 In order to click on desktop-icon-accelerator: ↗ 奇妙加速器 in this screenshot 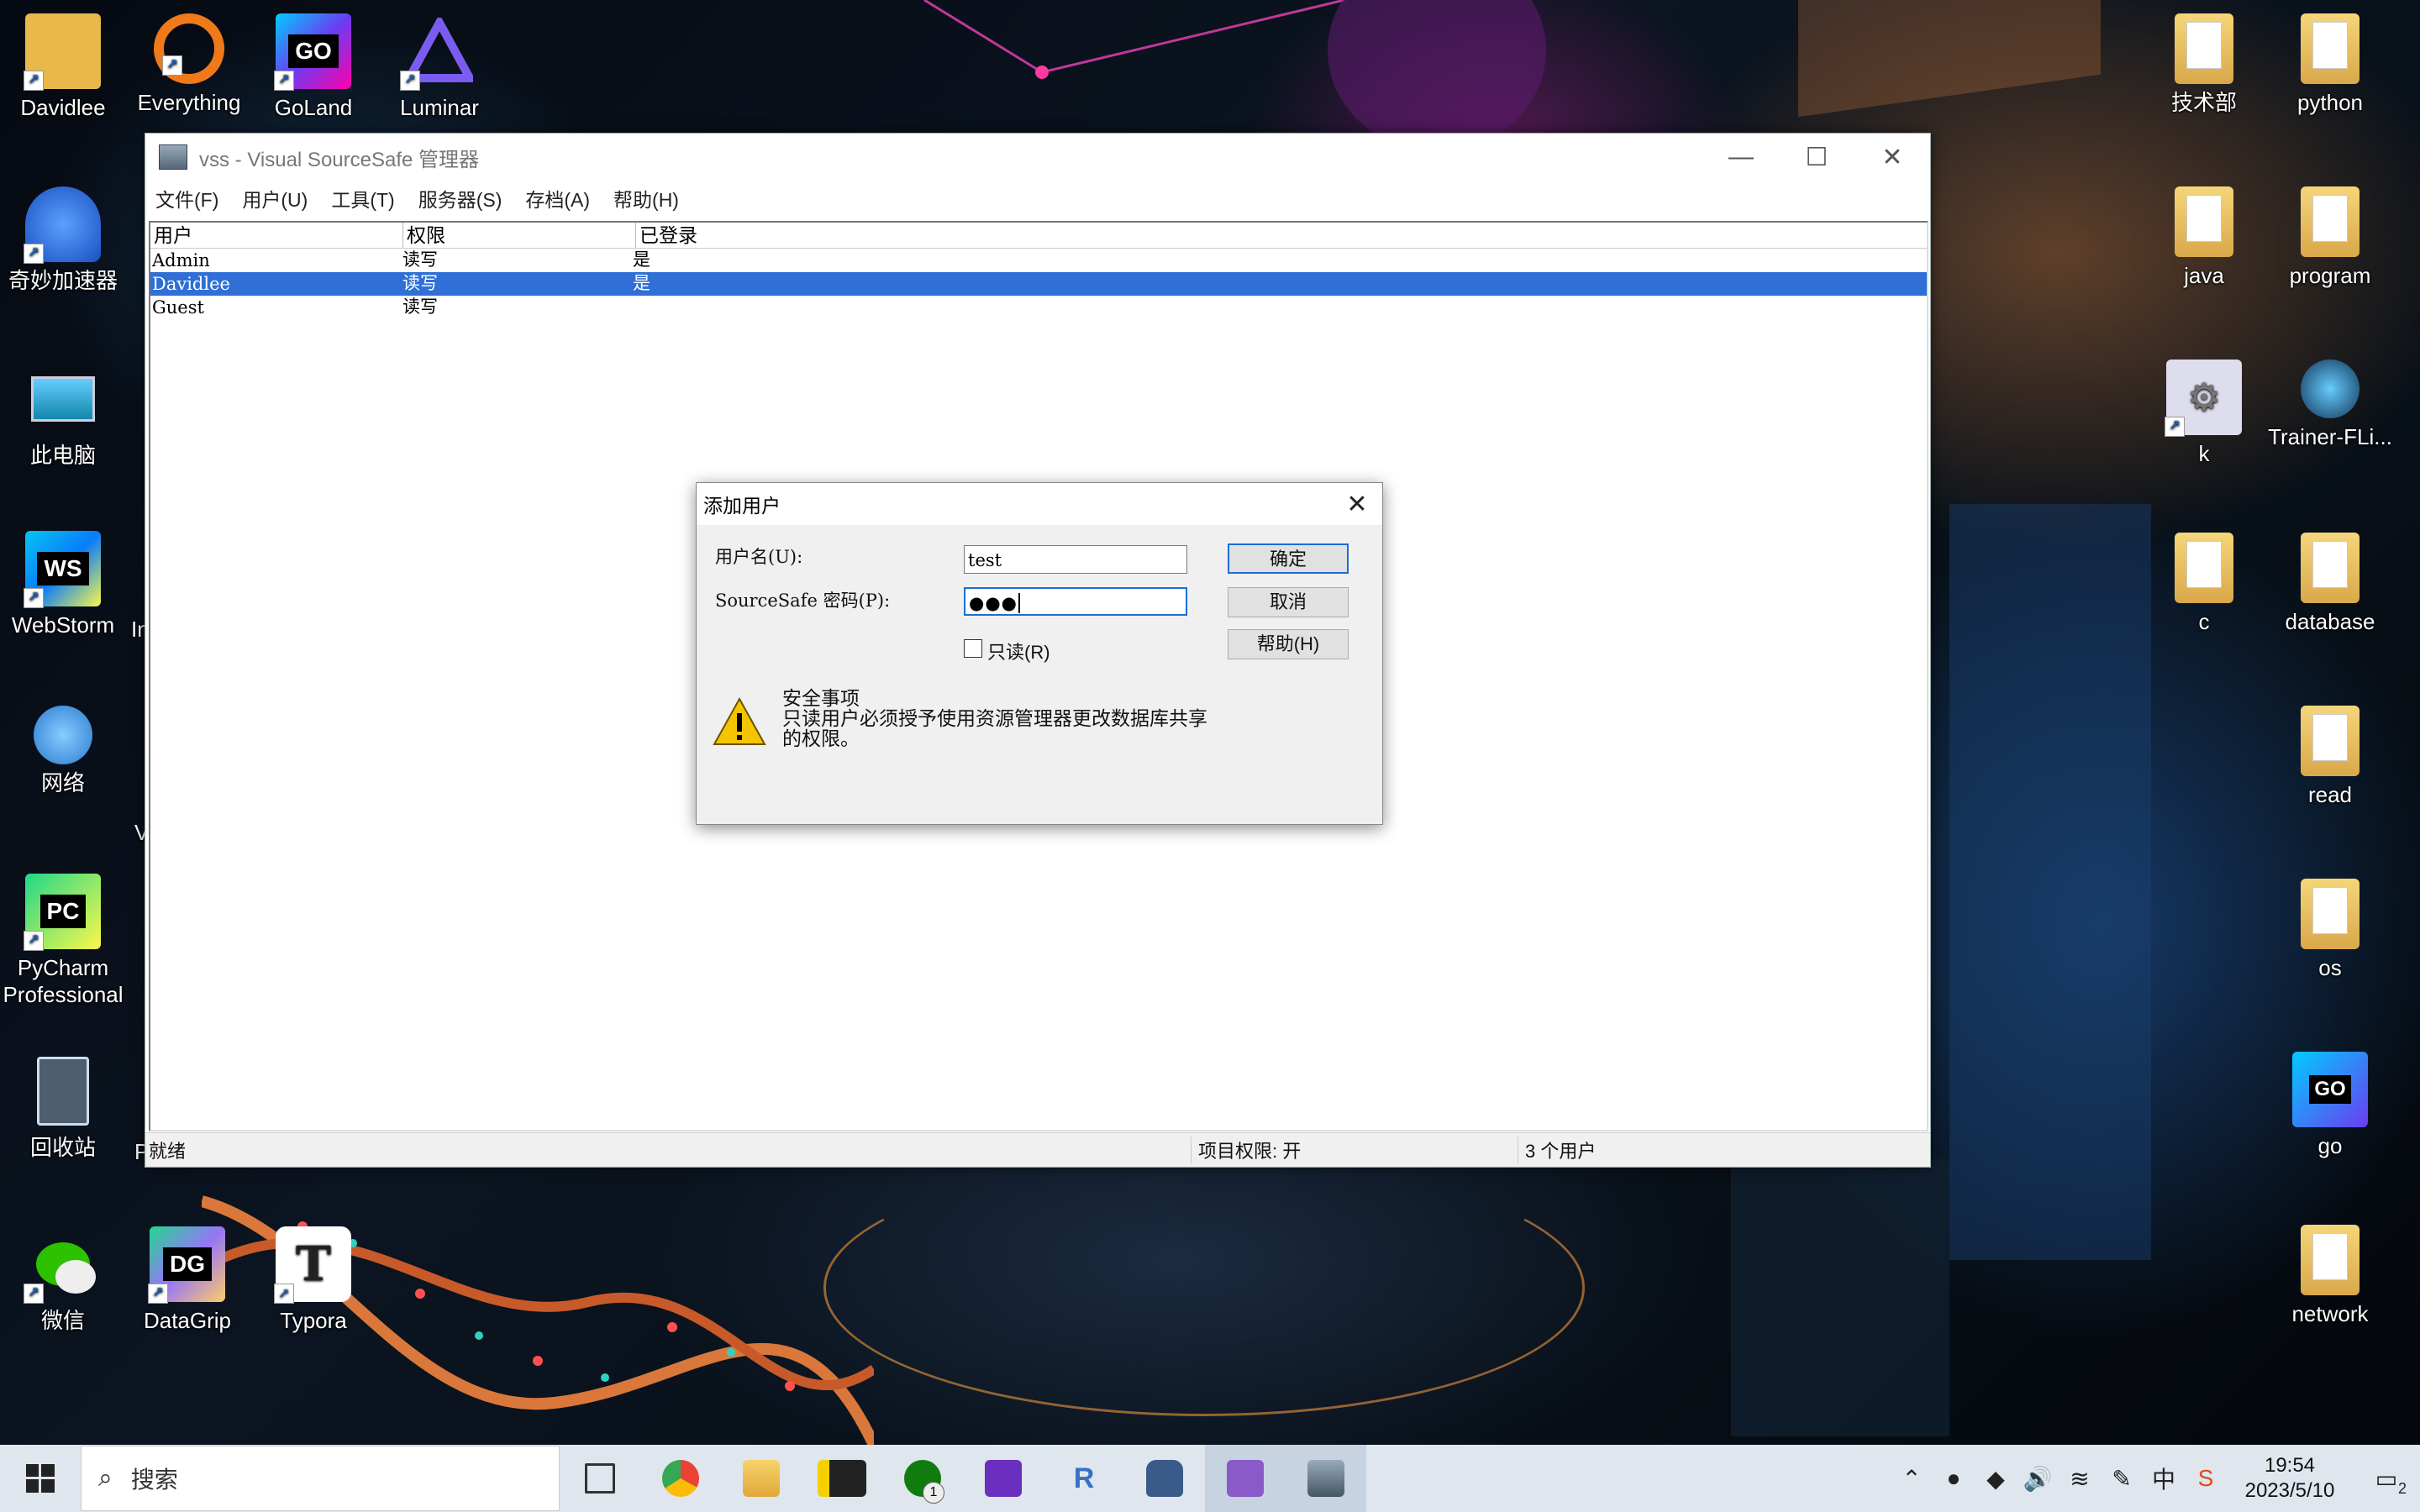, I will do `click(63, 240)`.